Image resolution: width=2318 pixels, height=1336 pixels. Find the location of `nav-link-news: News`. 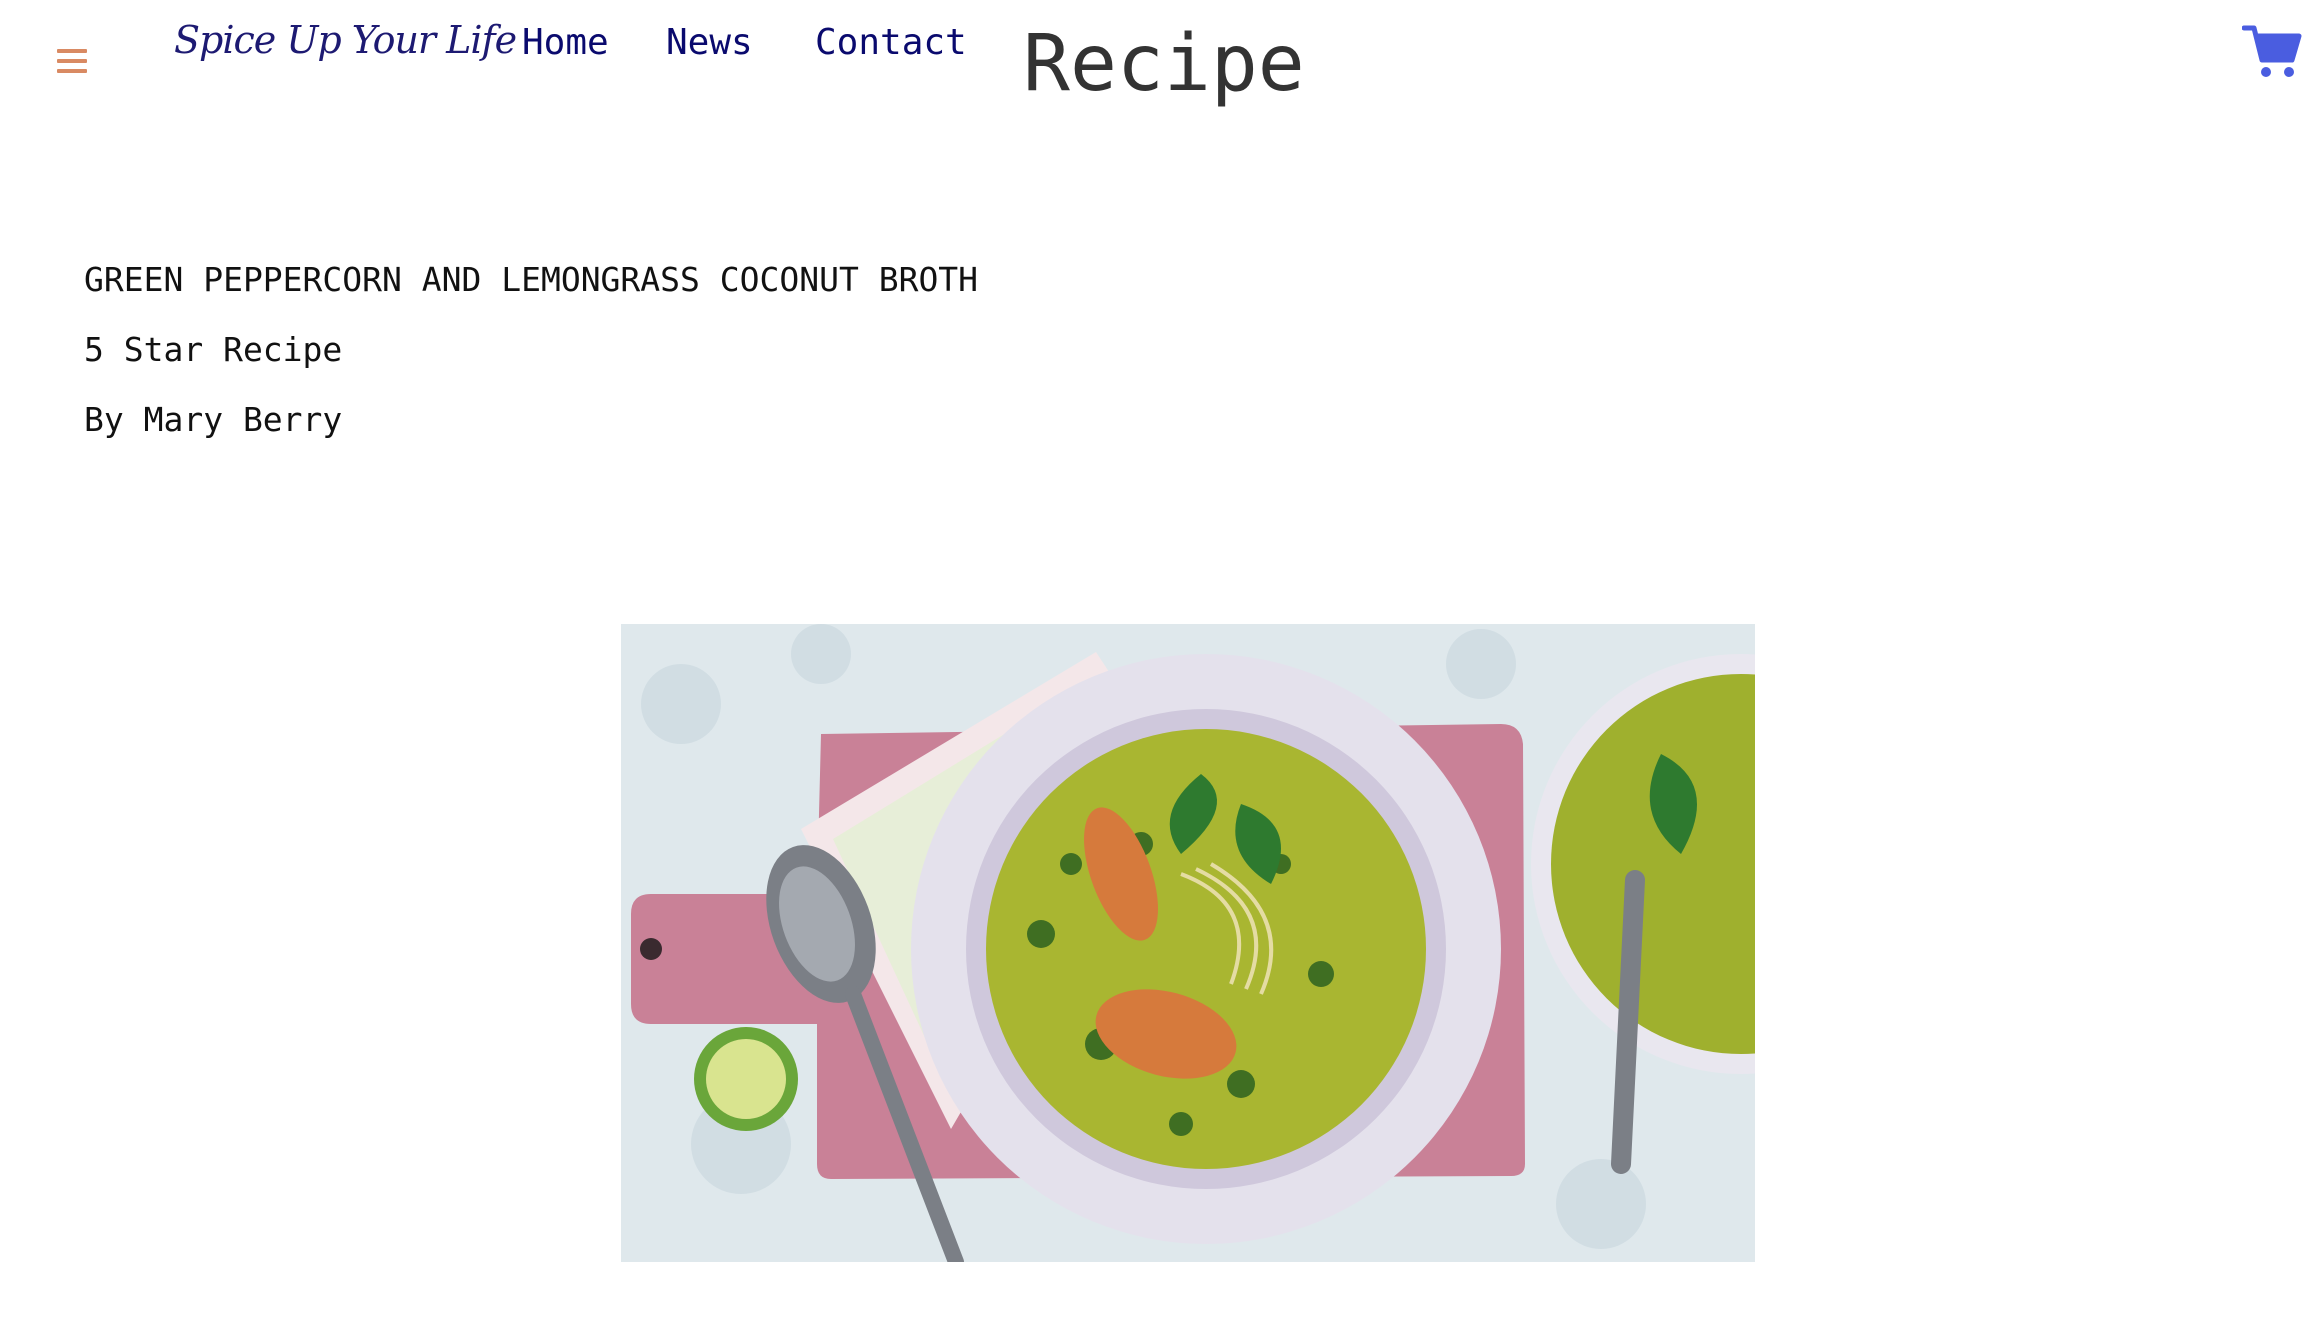

nav-link-news: News is located at coordinates (709, 42).